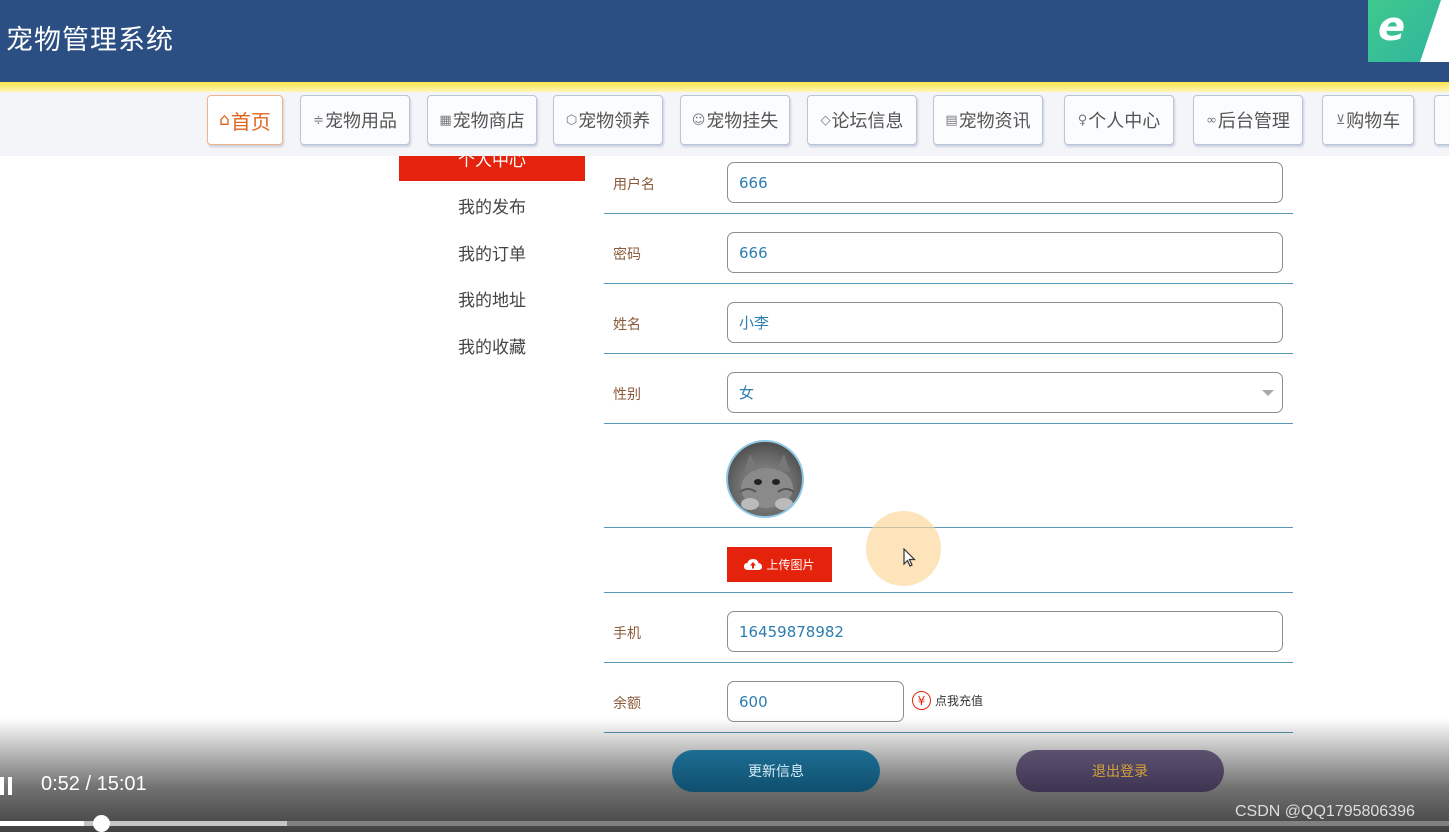  Describe the element at coordinates (42, 823) in the screenshot. I see `video-played` at that location.